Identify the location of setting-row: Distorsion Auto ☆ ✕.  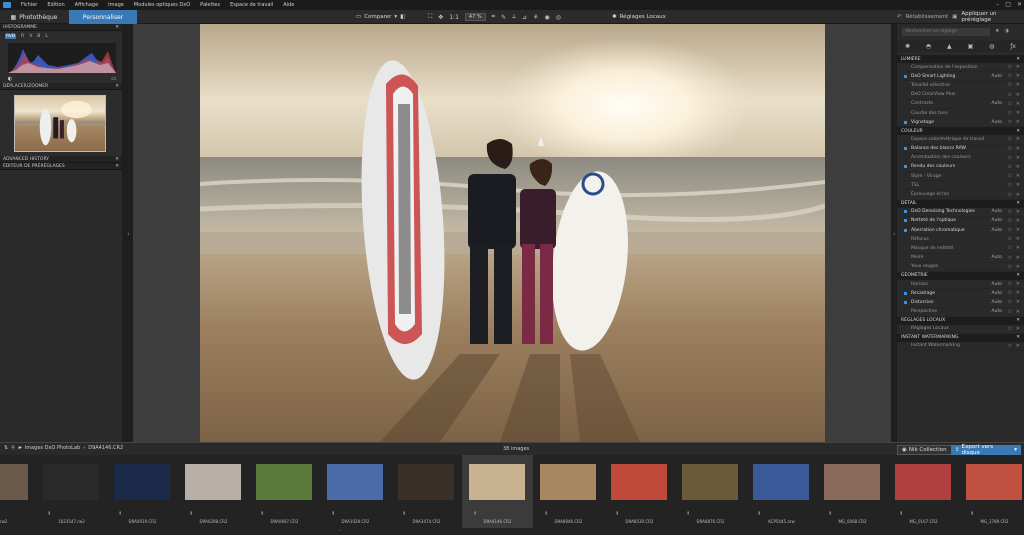
(960, 303).